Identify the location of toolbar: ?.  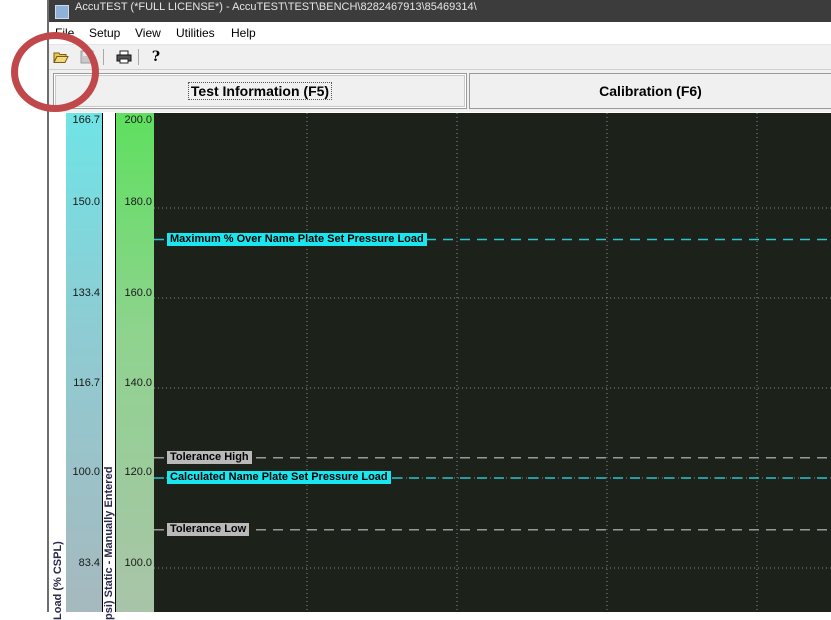
(440, 57).